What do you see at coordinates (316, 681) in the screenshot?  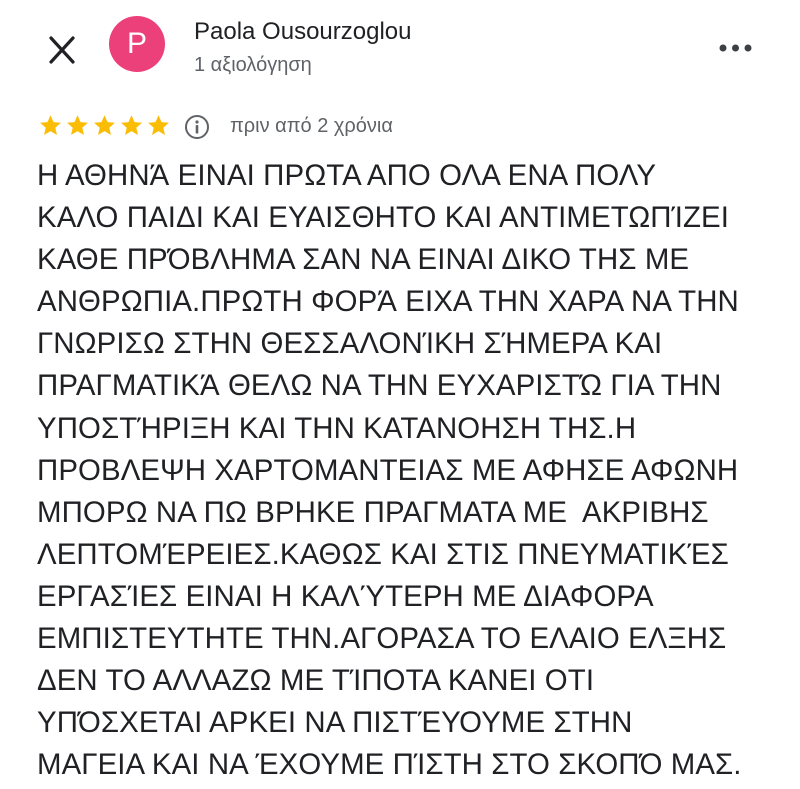 I see `review-text-line: ΔΕΝ ΤΟ ΑΛΛΑΖΩ ΜΕ ΤΊΠΟΤΑ ΚΑΝΕΙ ΟΤΙ` at bounding box center [316, 681].